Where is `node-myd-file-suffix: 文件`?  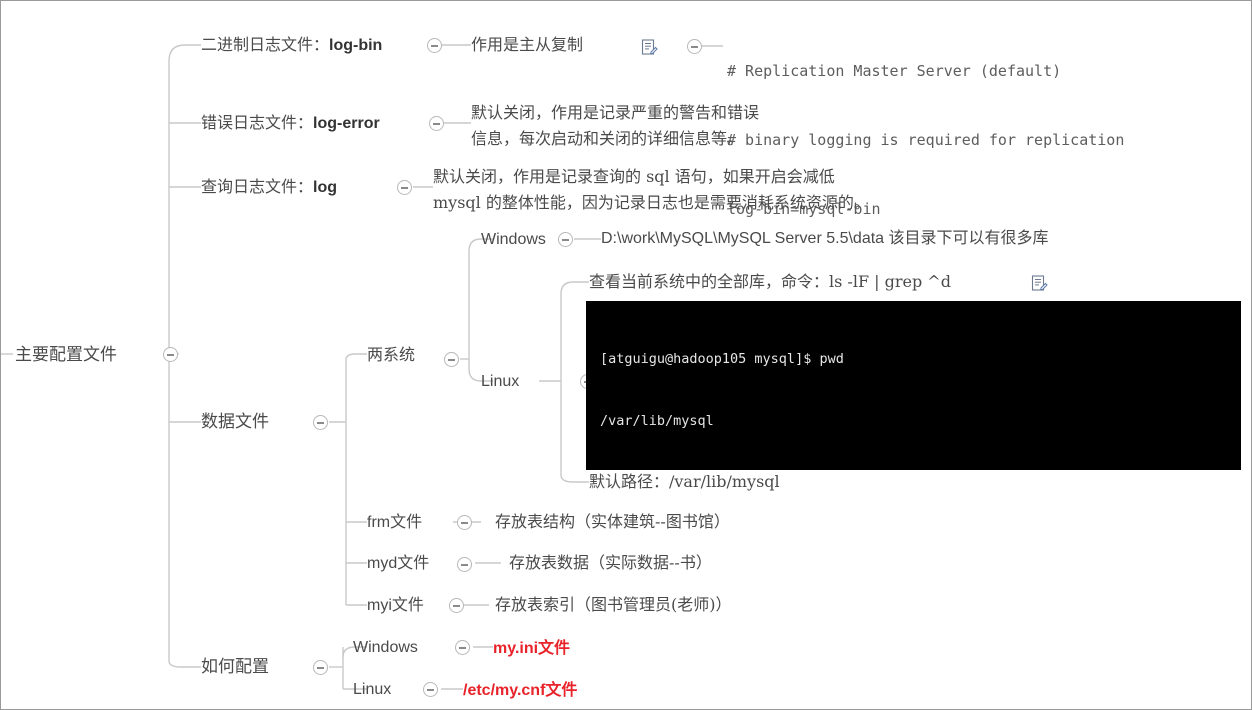 node-myd-file-suffix: 文件 is located at coordinates (413, 562).